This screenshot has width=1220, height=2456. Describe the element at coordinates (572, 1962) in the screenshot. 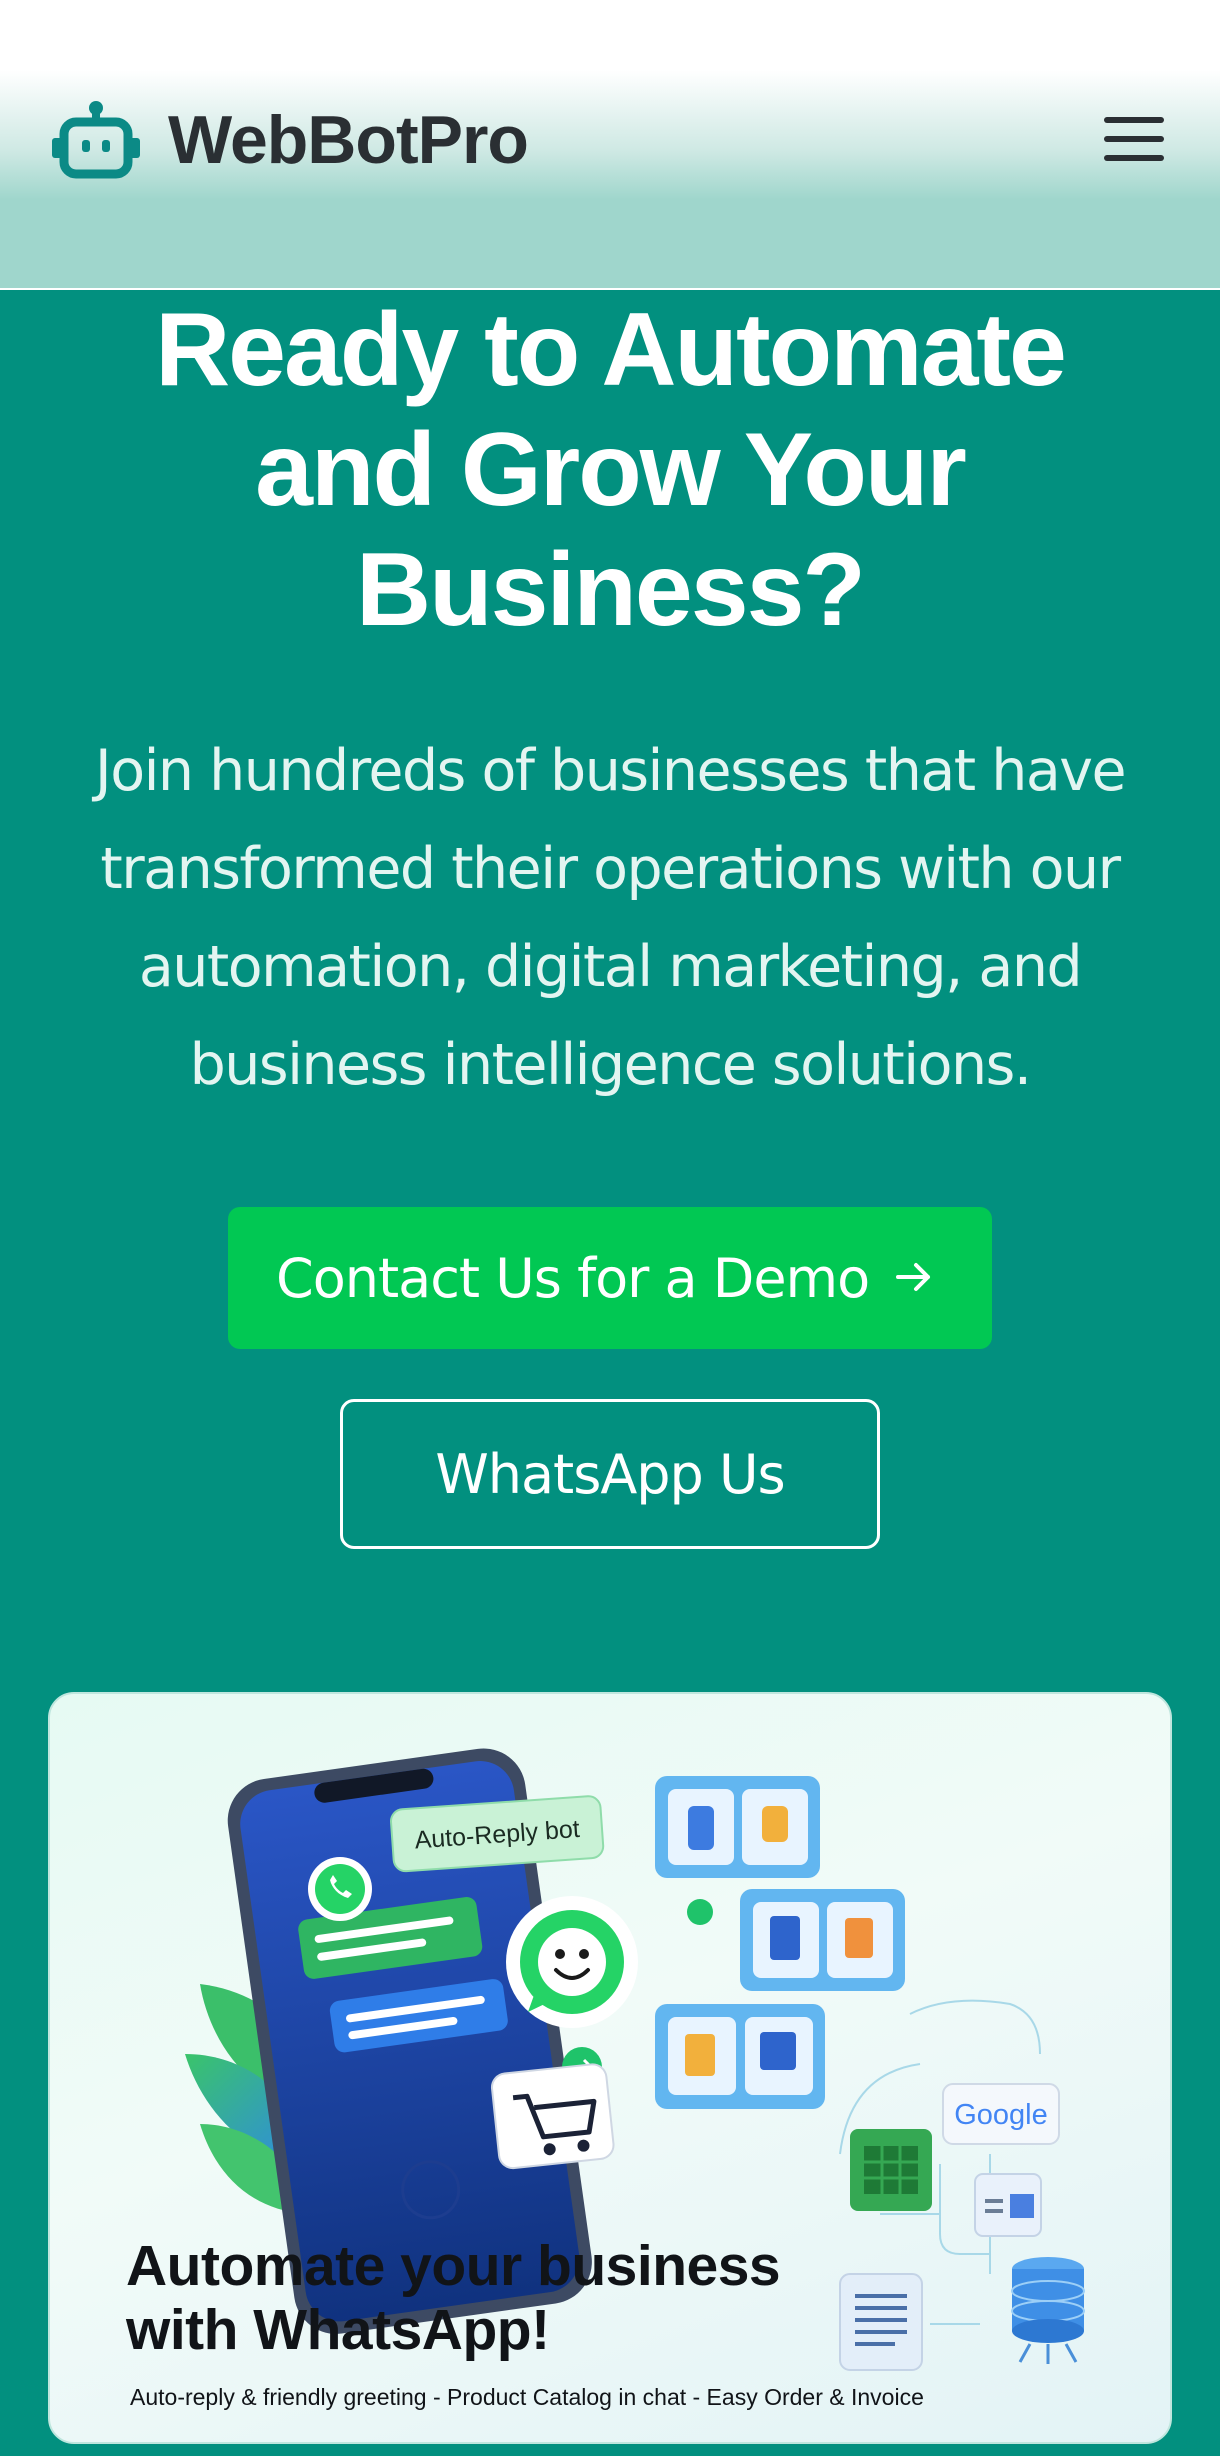

I see `whatsapp-icon` at that location.